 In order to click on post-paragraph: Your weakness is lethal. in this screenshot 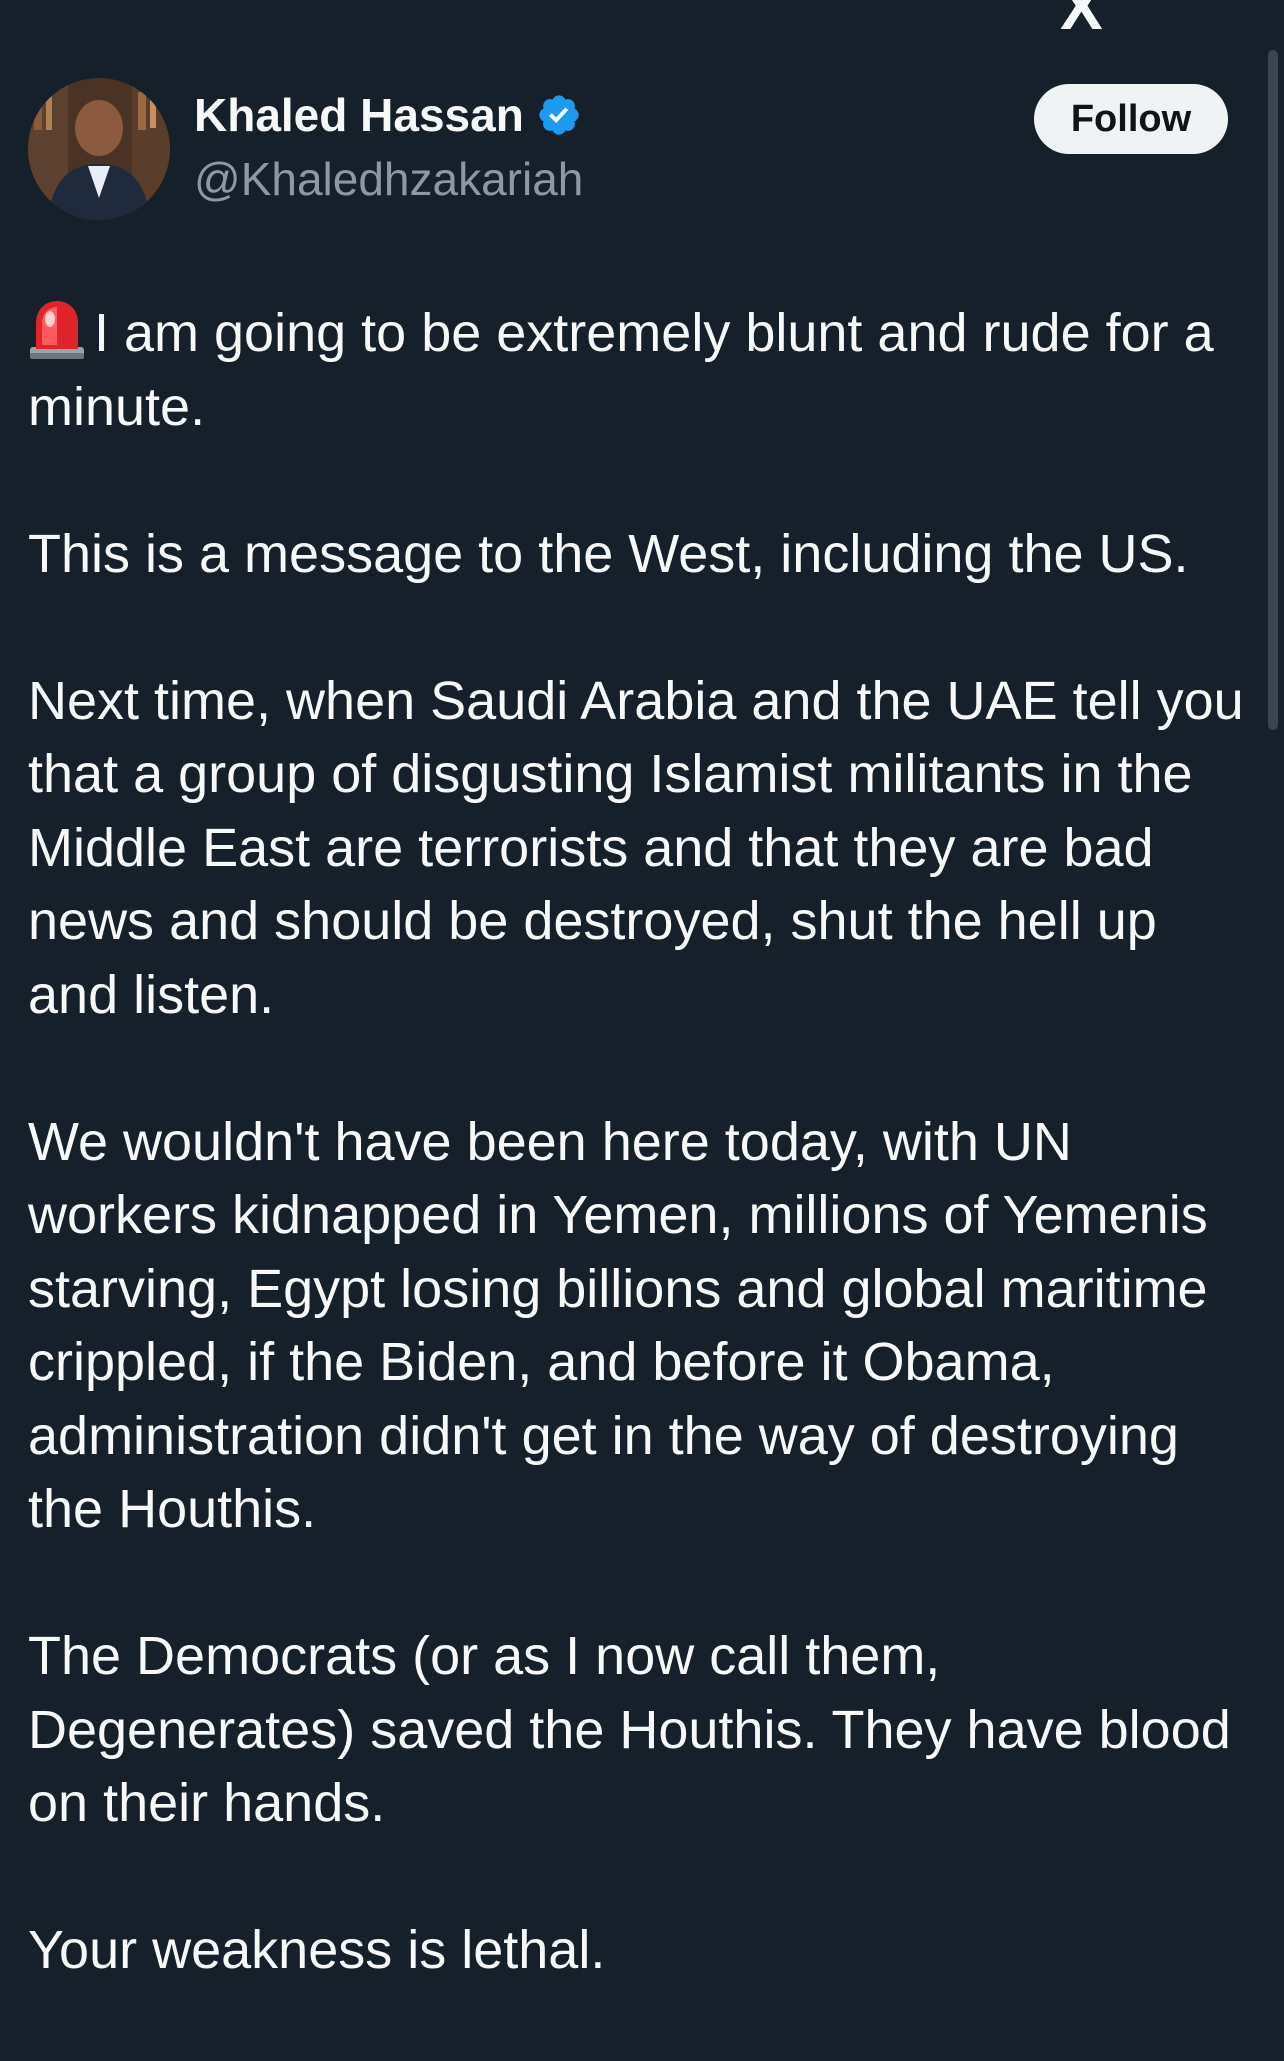, I will do `click(317, 1950)`.